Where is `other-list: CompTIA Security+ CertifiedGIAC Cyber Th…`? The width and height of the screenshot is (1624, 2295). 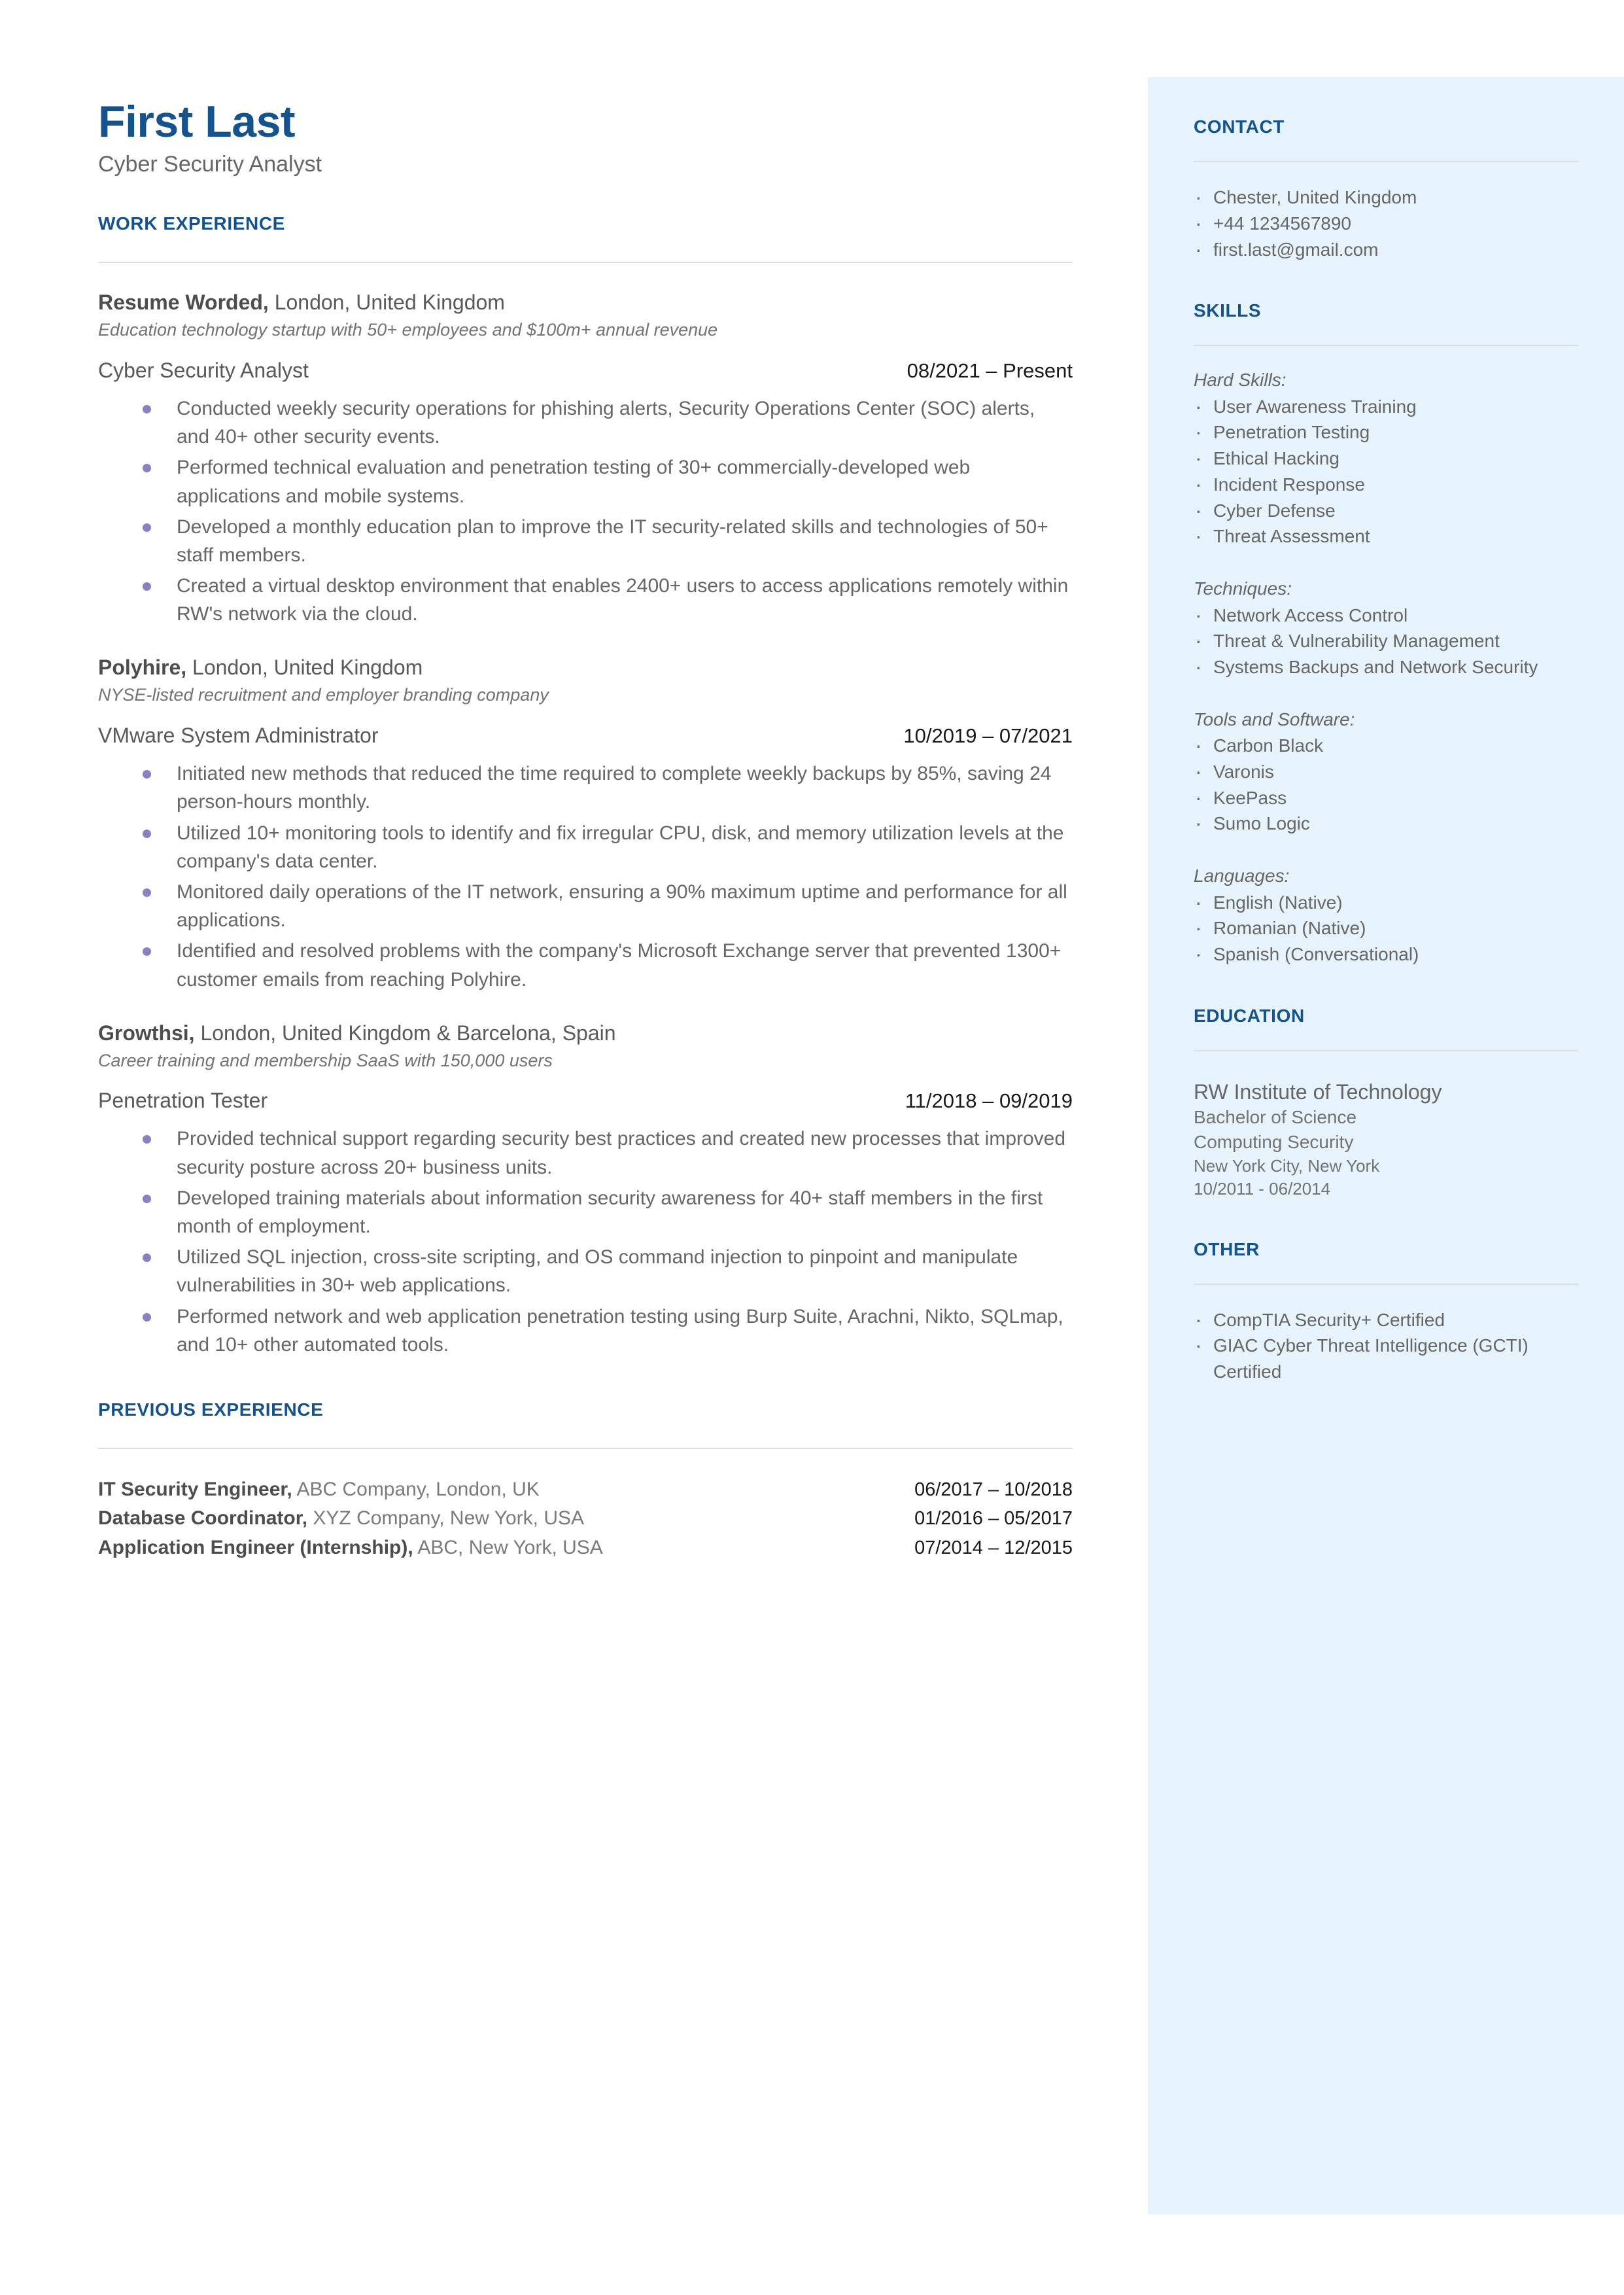 other-list: CompTIA Security+ CertifiedGIAC Cyber Th… is located at coordinates (1386, 1345).